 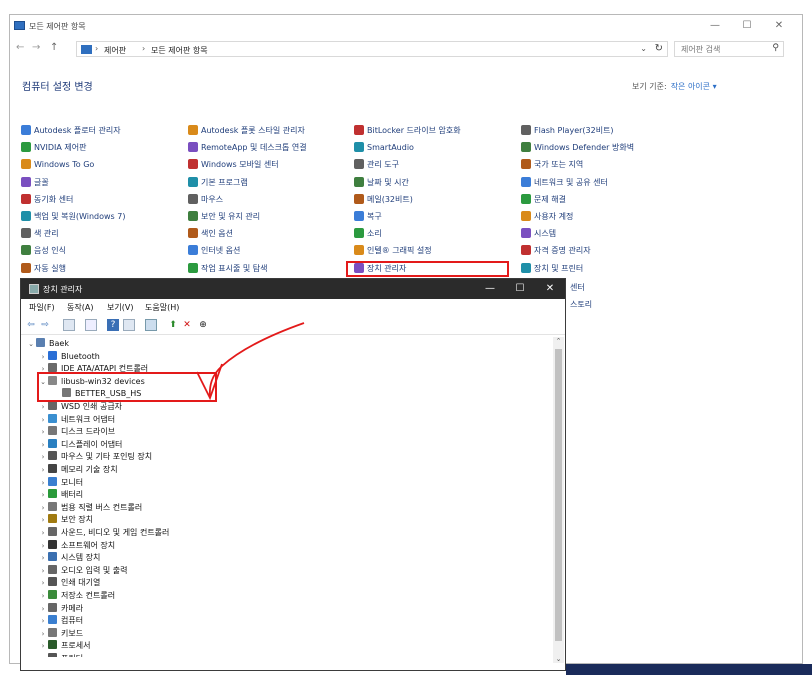 What do you see at coordinates (95, 457) in the screenshot?
I see `tree-node: › 마우스 및 기타 포인팅 장치` at bounding box center [95, 457].